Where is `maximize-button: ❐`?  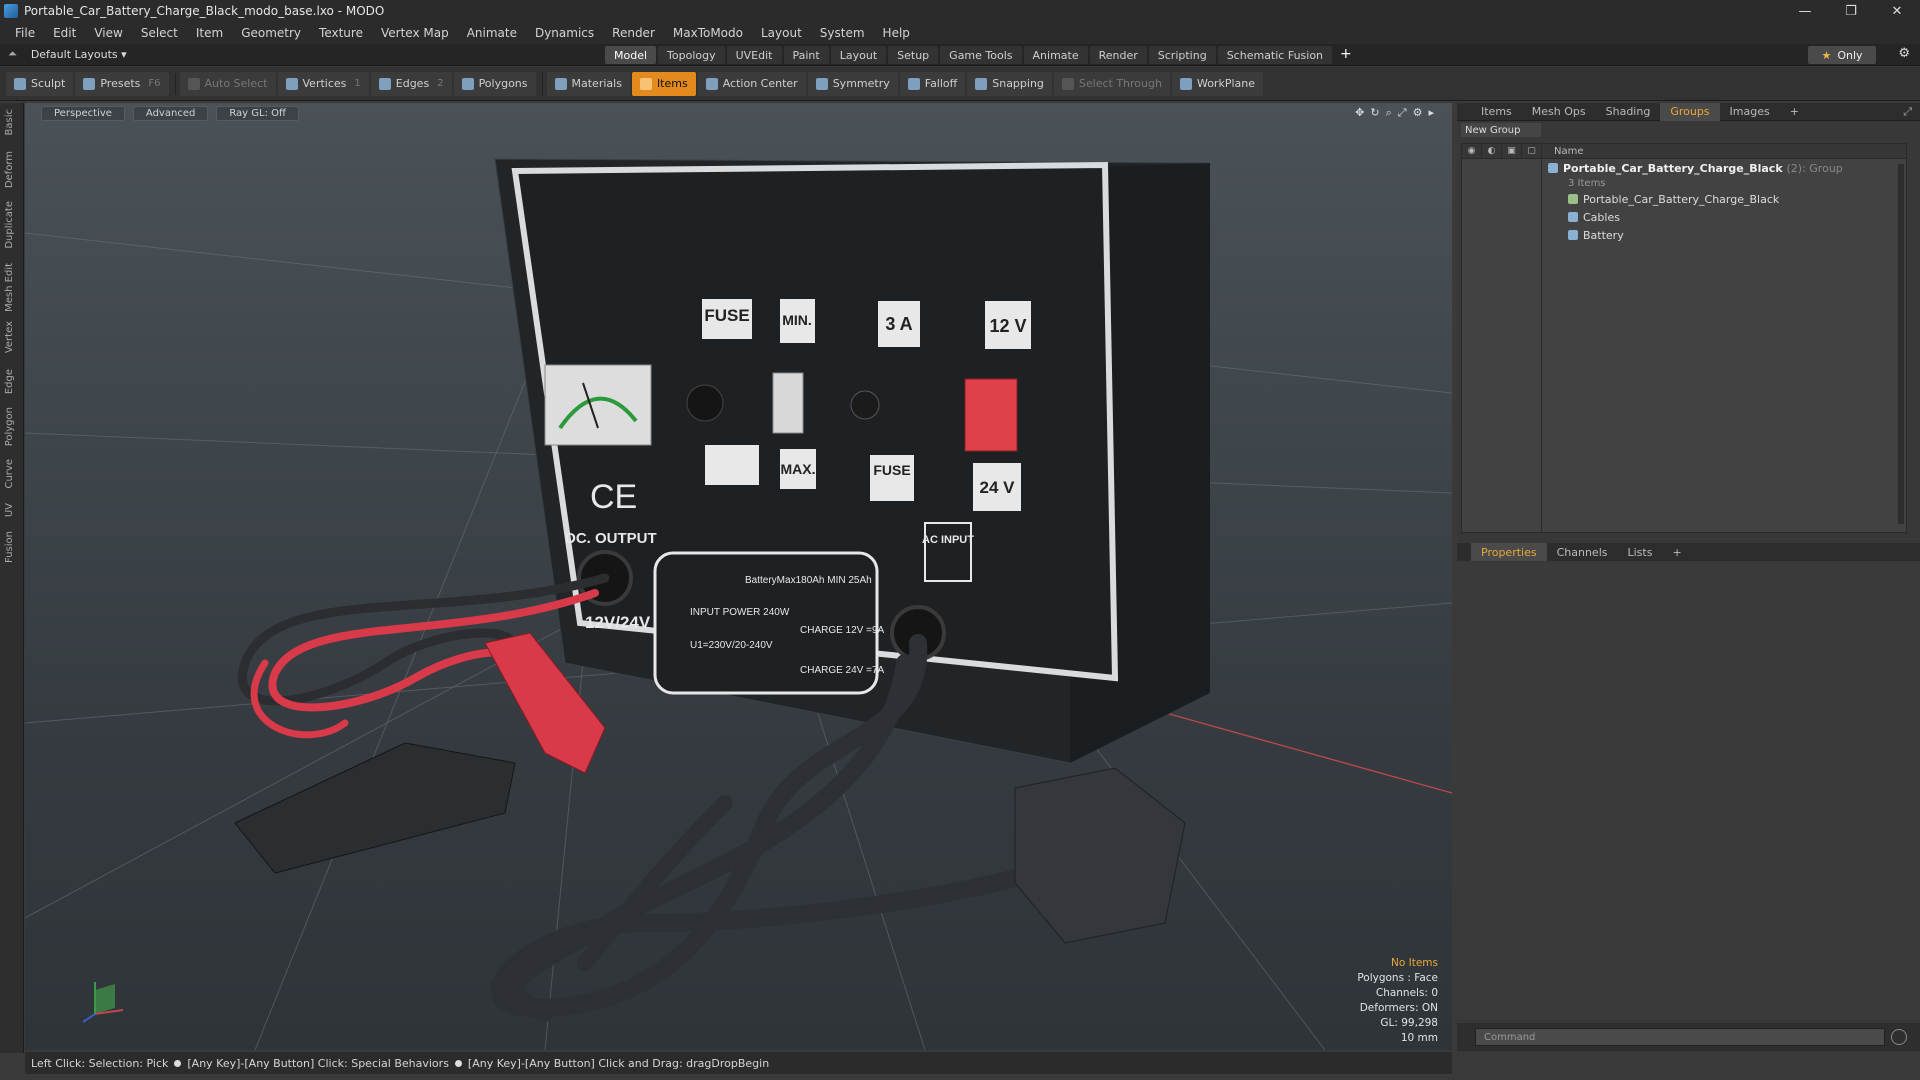
maximize-button: ❐ is located at coordinates (1851, 11).